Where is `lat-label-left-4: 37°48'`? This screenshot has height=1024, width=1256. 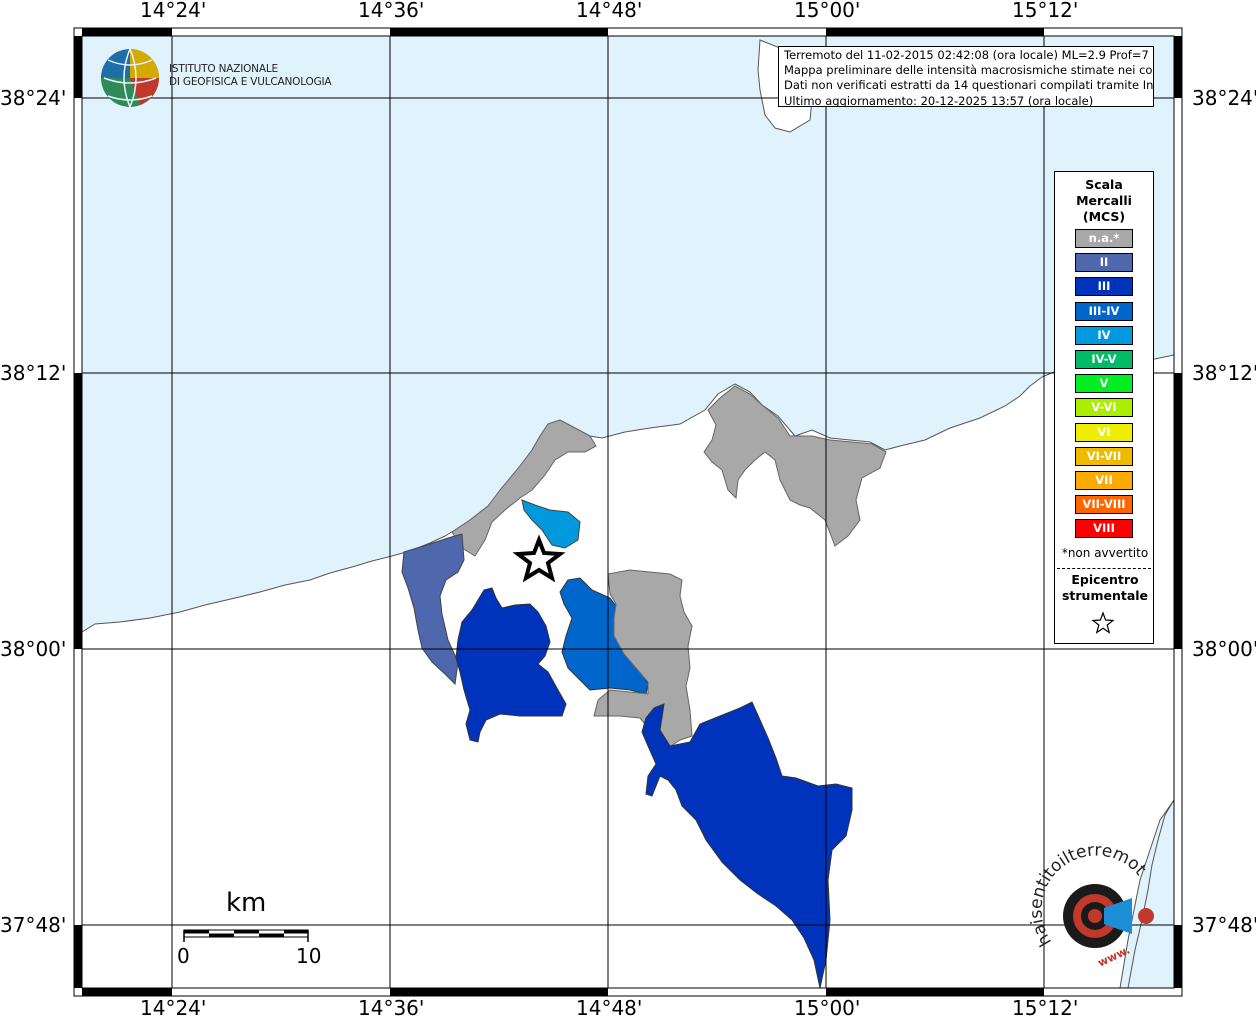 lat-label-left-4: 37°48' is located at coordinates (33, 925).